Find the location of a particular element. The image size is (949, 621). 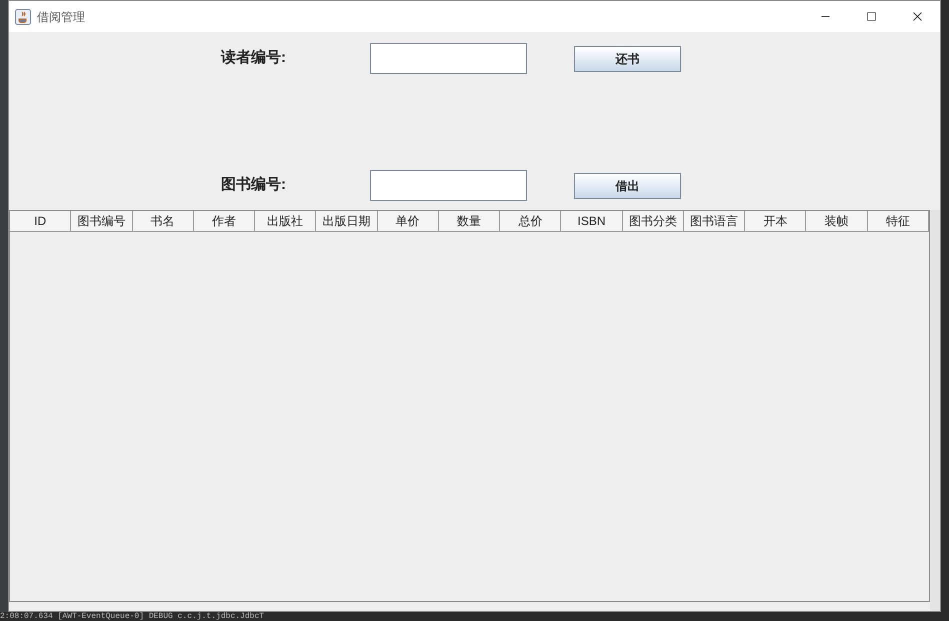

column-header: 出版社 is located at coordinates (285, 221).